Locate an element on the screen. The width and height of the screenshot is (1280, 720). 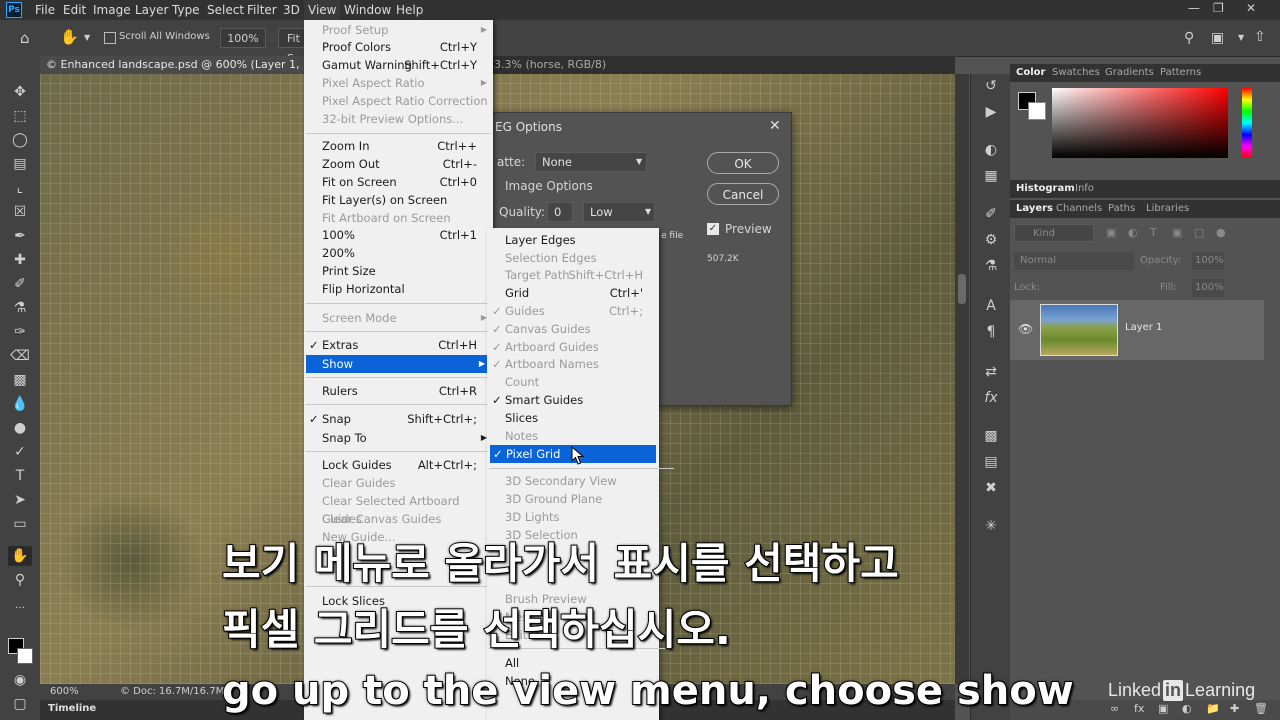
brush-settings-icon: ✐ is located at coordinates (991, 214).